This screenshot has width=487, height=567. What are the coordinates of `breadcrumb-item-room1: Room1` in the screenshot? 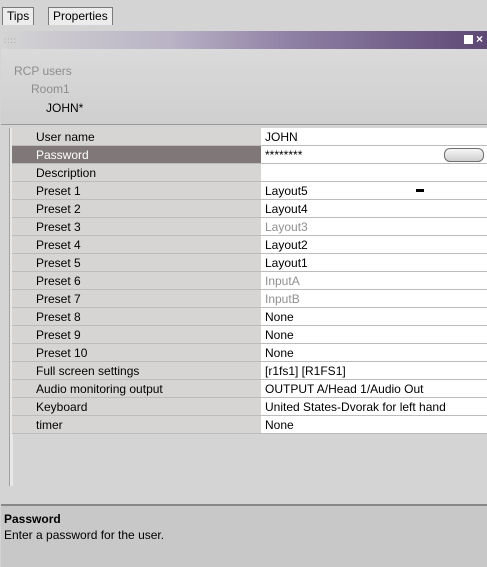 It's located at (50, 89).